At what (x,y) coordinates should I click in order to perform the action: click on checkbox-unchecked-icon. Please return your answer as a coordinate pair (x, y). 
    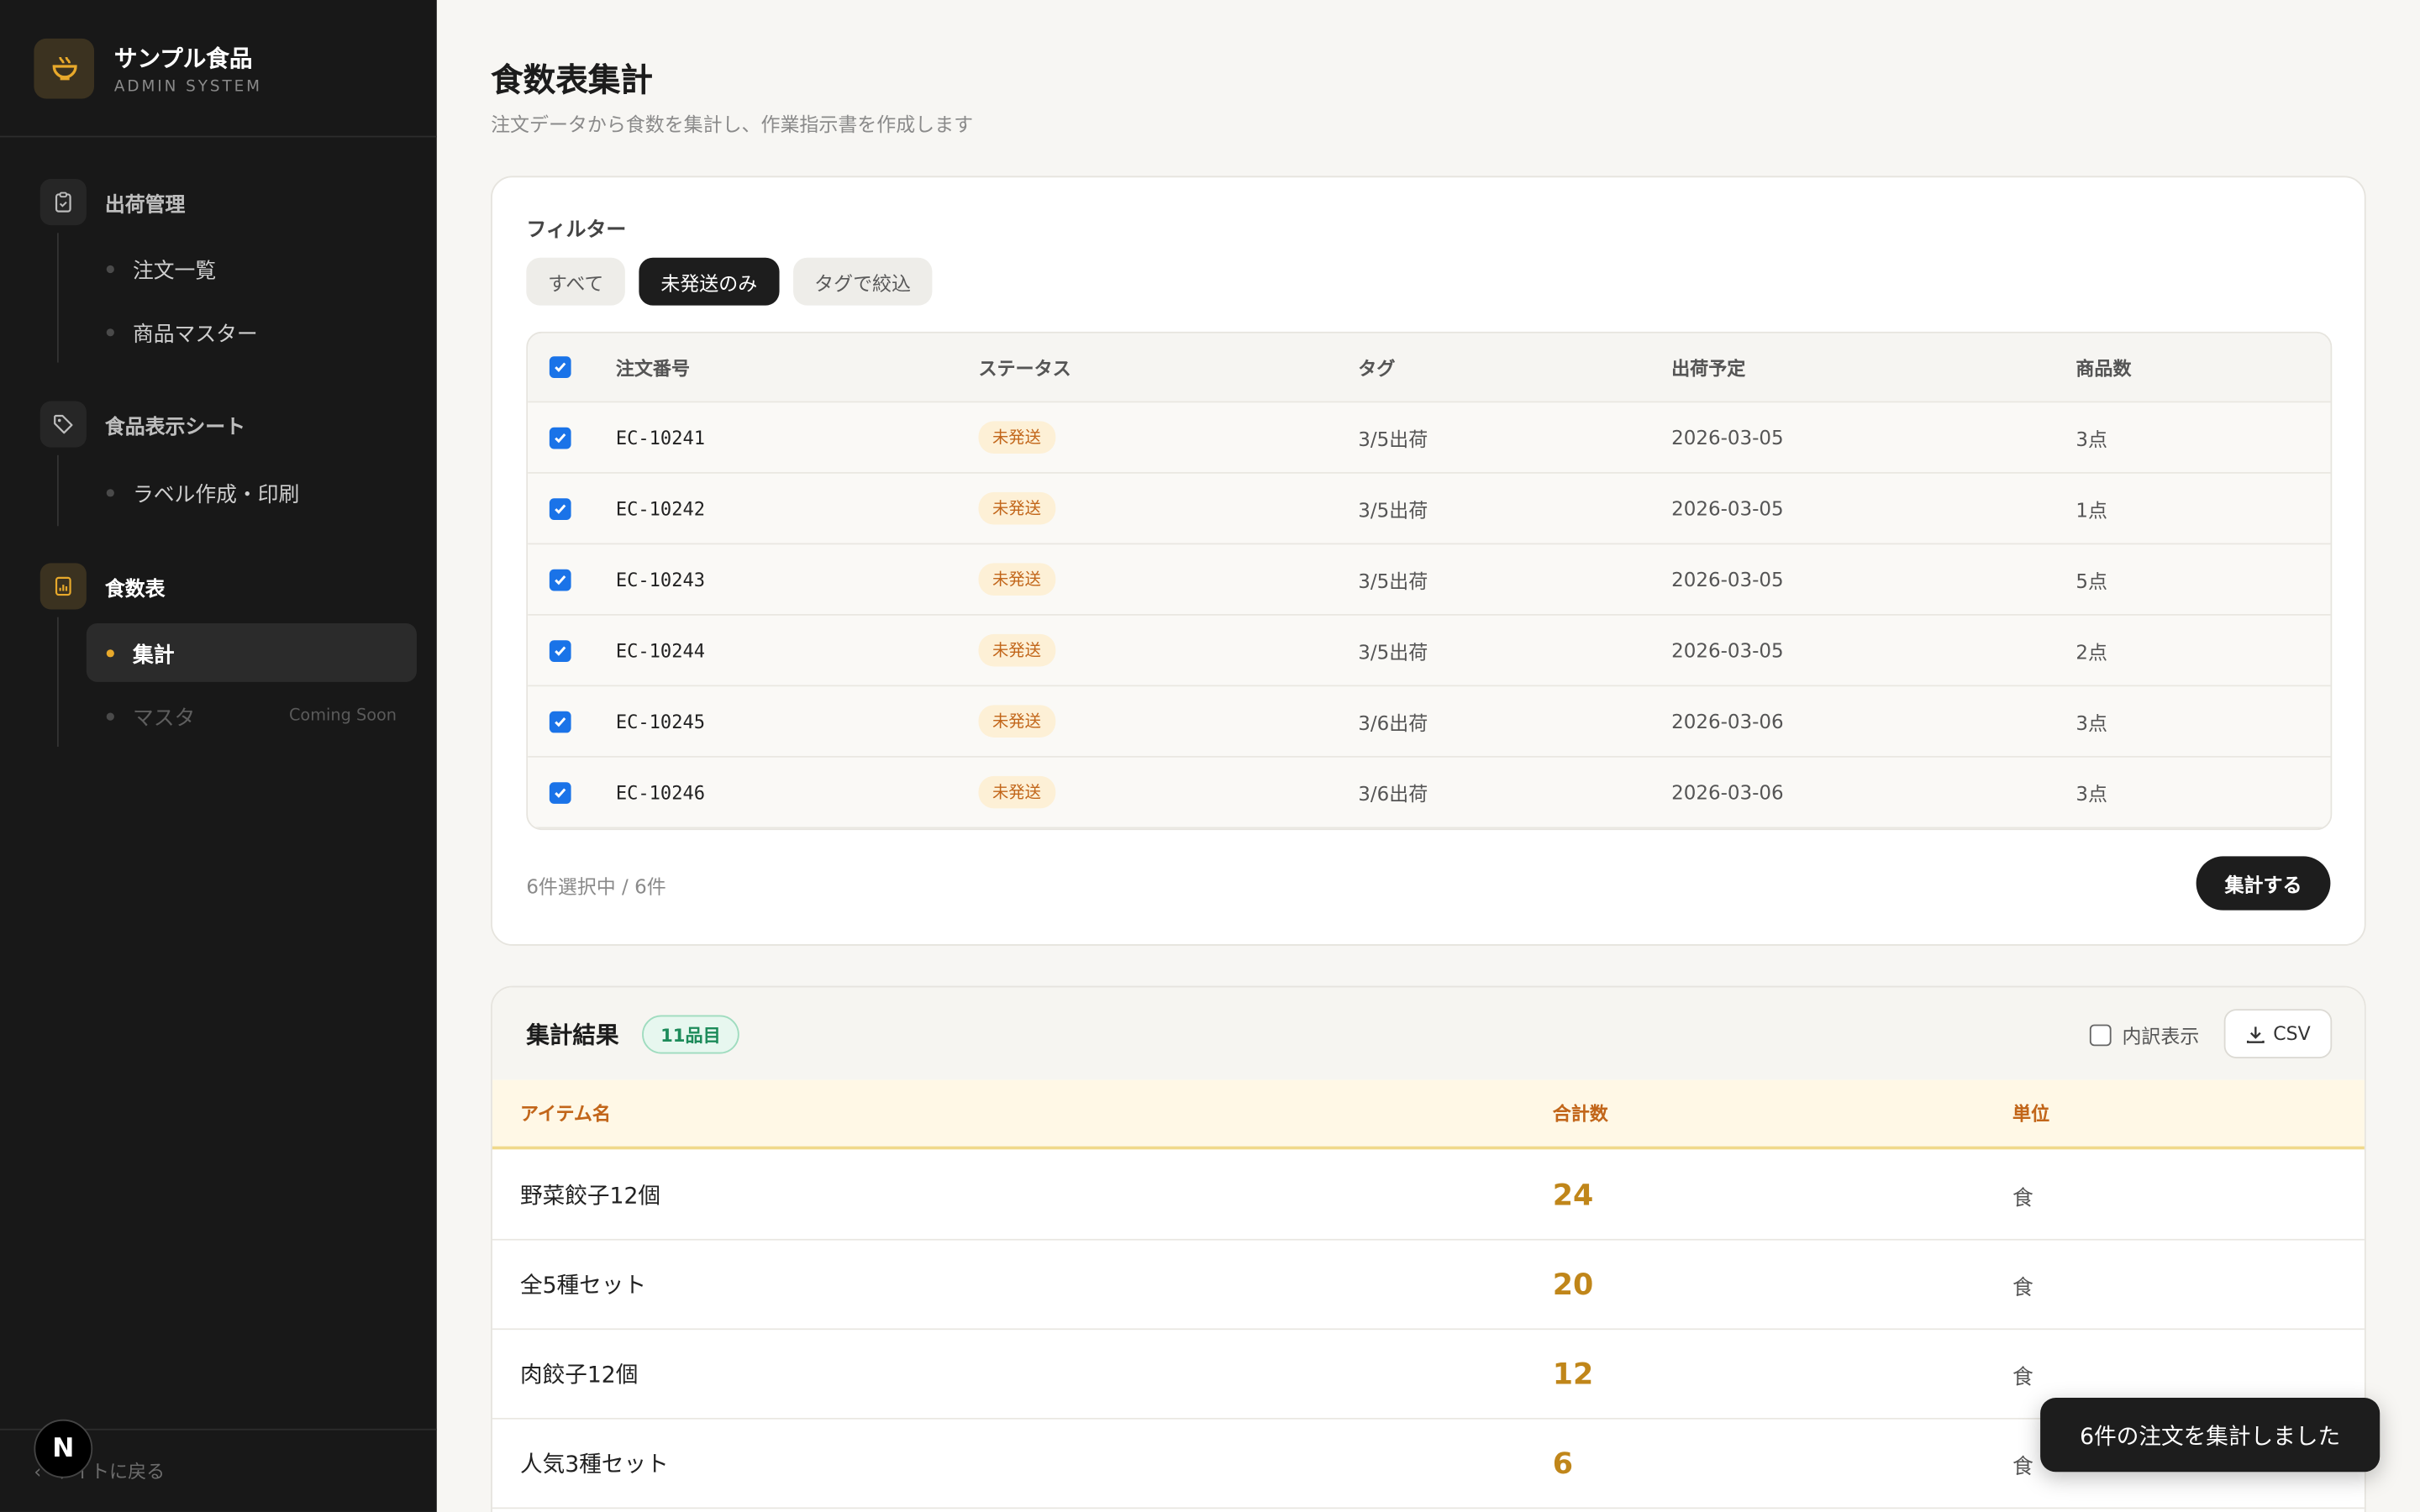
    Looking at the image, I should click on (2100, 1034).